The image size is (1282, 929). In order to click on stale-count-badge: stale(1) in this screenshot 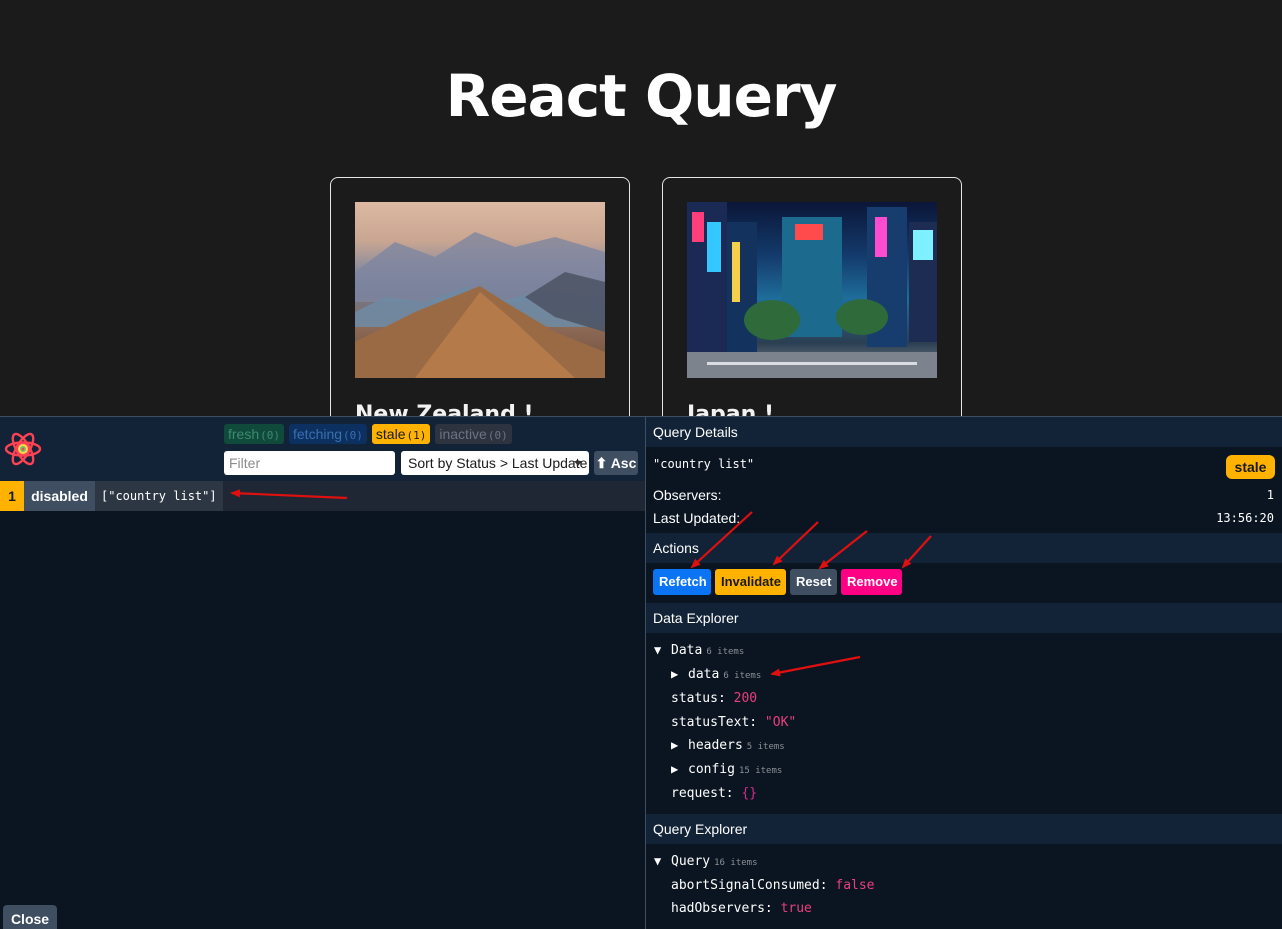, I will do `click(401, 434)`.